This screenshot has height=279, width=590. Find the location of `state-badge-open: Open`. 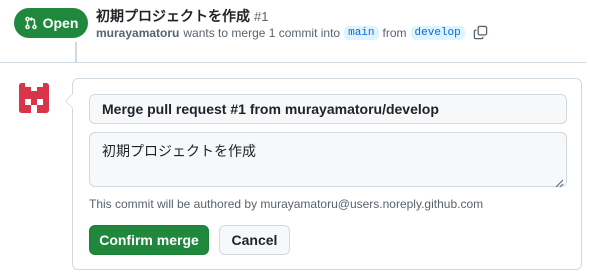

state-badge-open: Open is located at coordinates (51, 23).